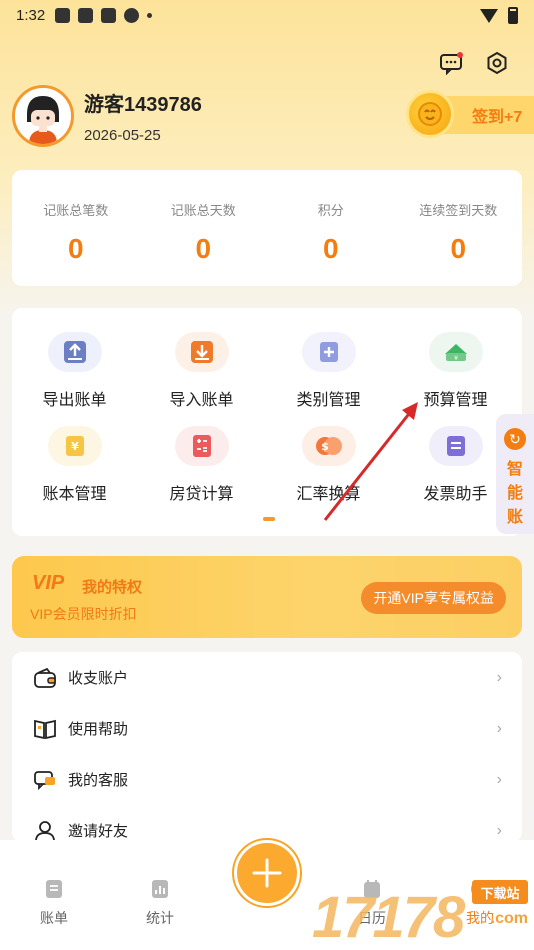 This screenshot has height=950, width=534. I want to click on nav-tab-bills: 账单, so click(54, 903).